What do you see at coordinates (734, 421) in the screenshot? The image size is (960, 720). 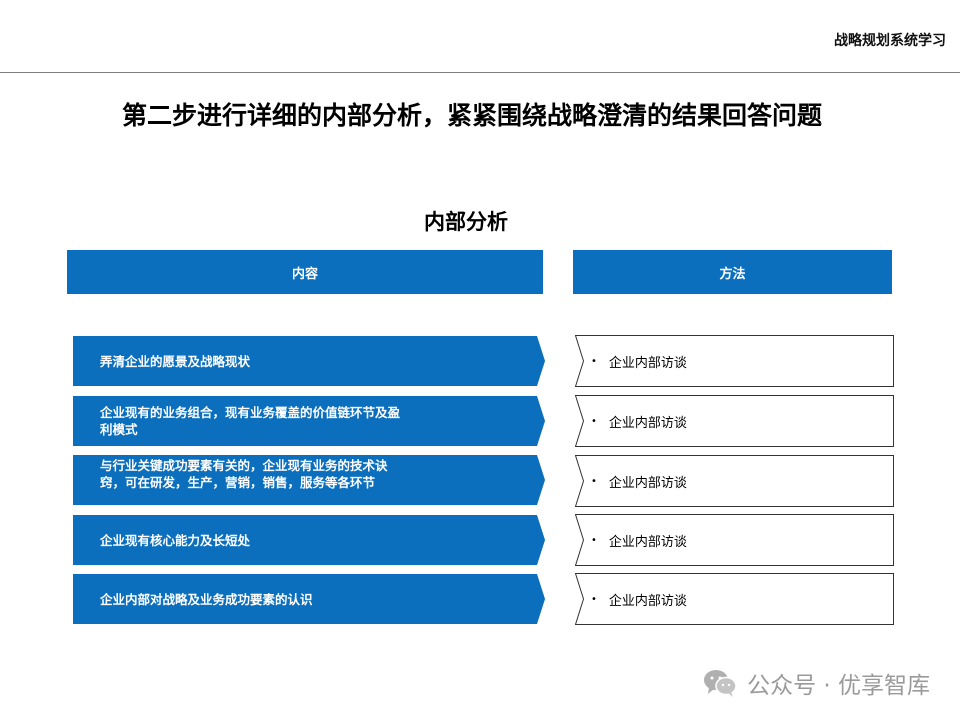 I see `method-row-2: • 企业内部访谈` at bounding box center [734, 421].